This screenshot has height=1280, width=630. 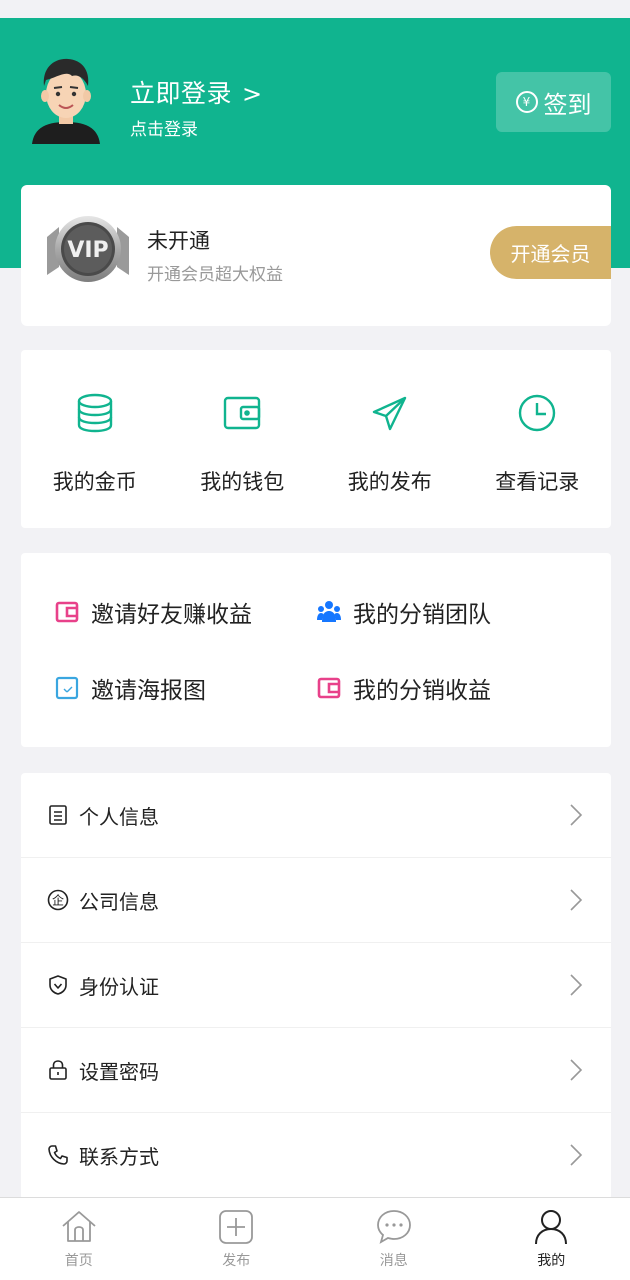 I want to click on distribution-label: 我的分销团队, so click(x=422, y=615).